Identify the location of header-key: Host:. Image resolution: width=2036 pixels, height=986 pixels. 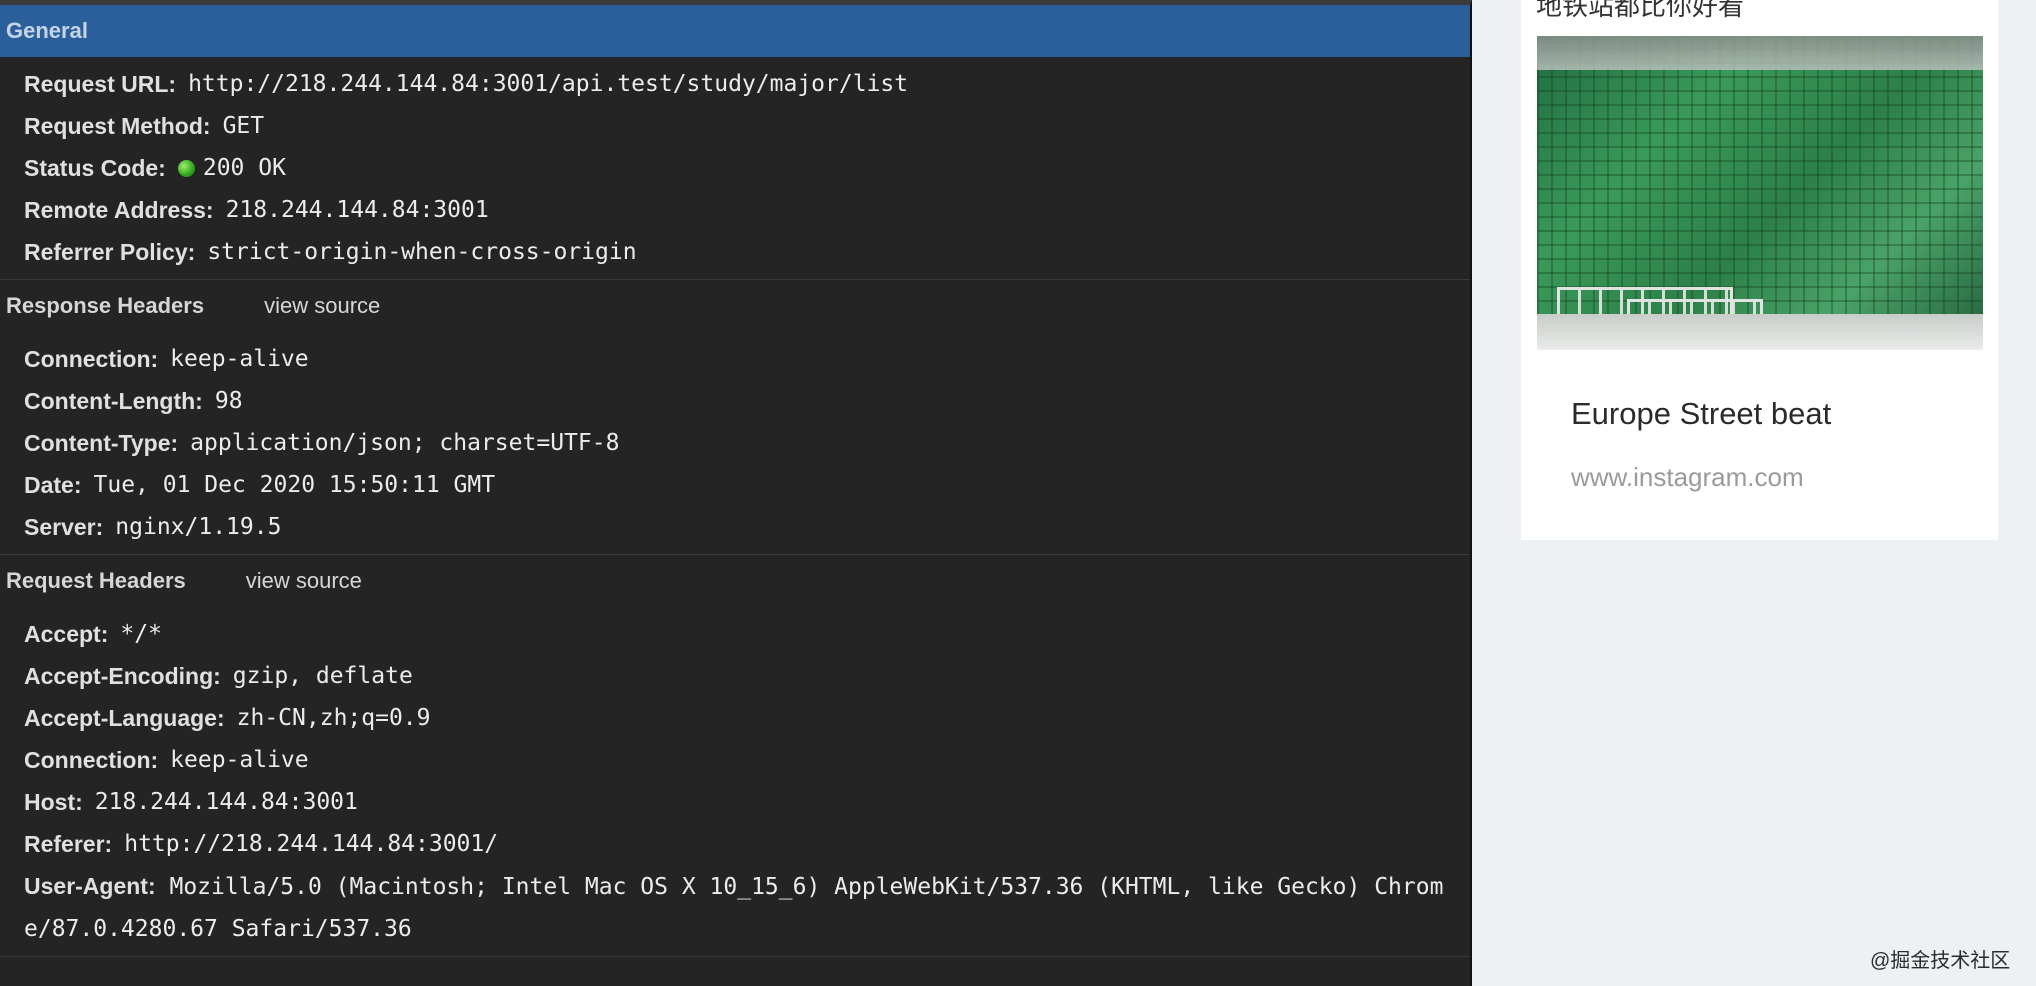
(53, 802).